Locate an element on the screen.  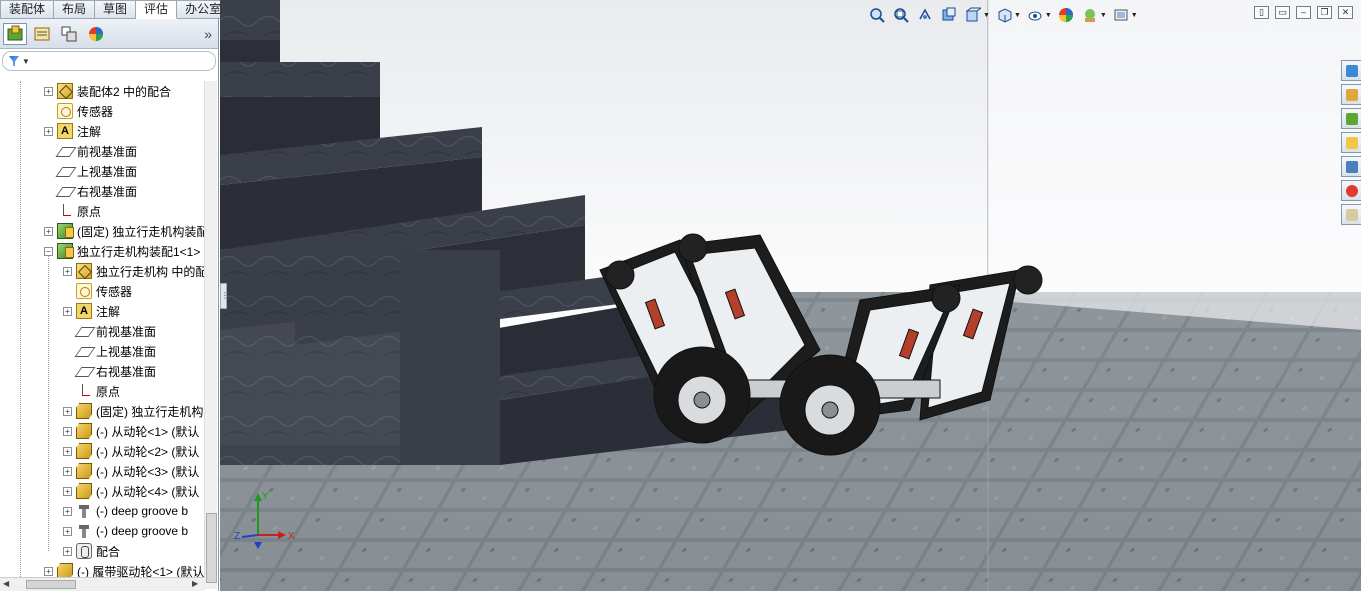
tree-item: + 装配体2 中的配合 is located at coordinates (102, 91).